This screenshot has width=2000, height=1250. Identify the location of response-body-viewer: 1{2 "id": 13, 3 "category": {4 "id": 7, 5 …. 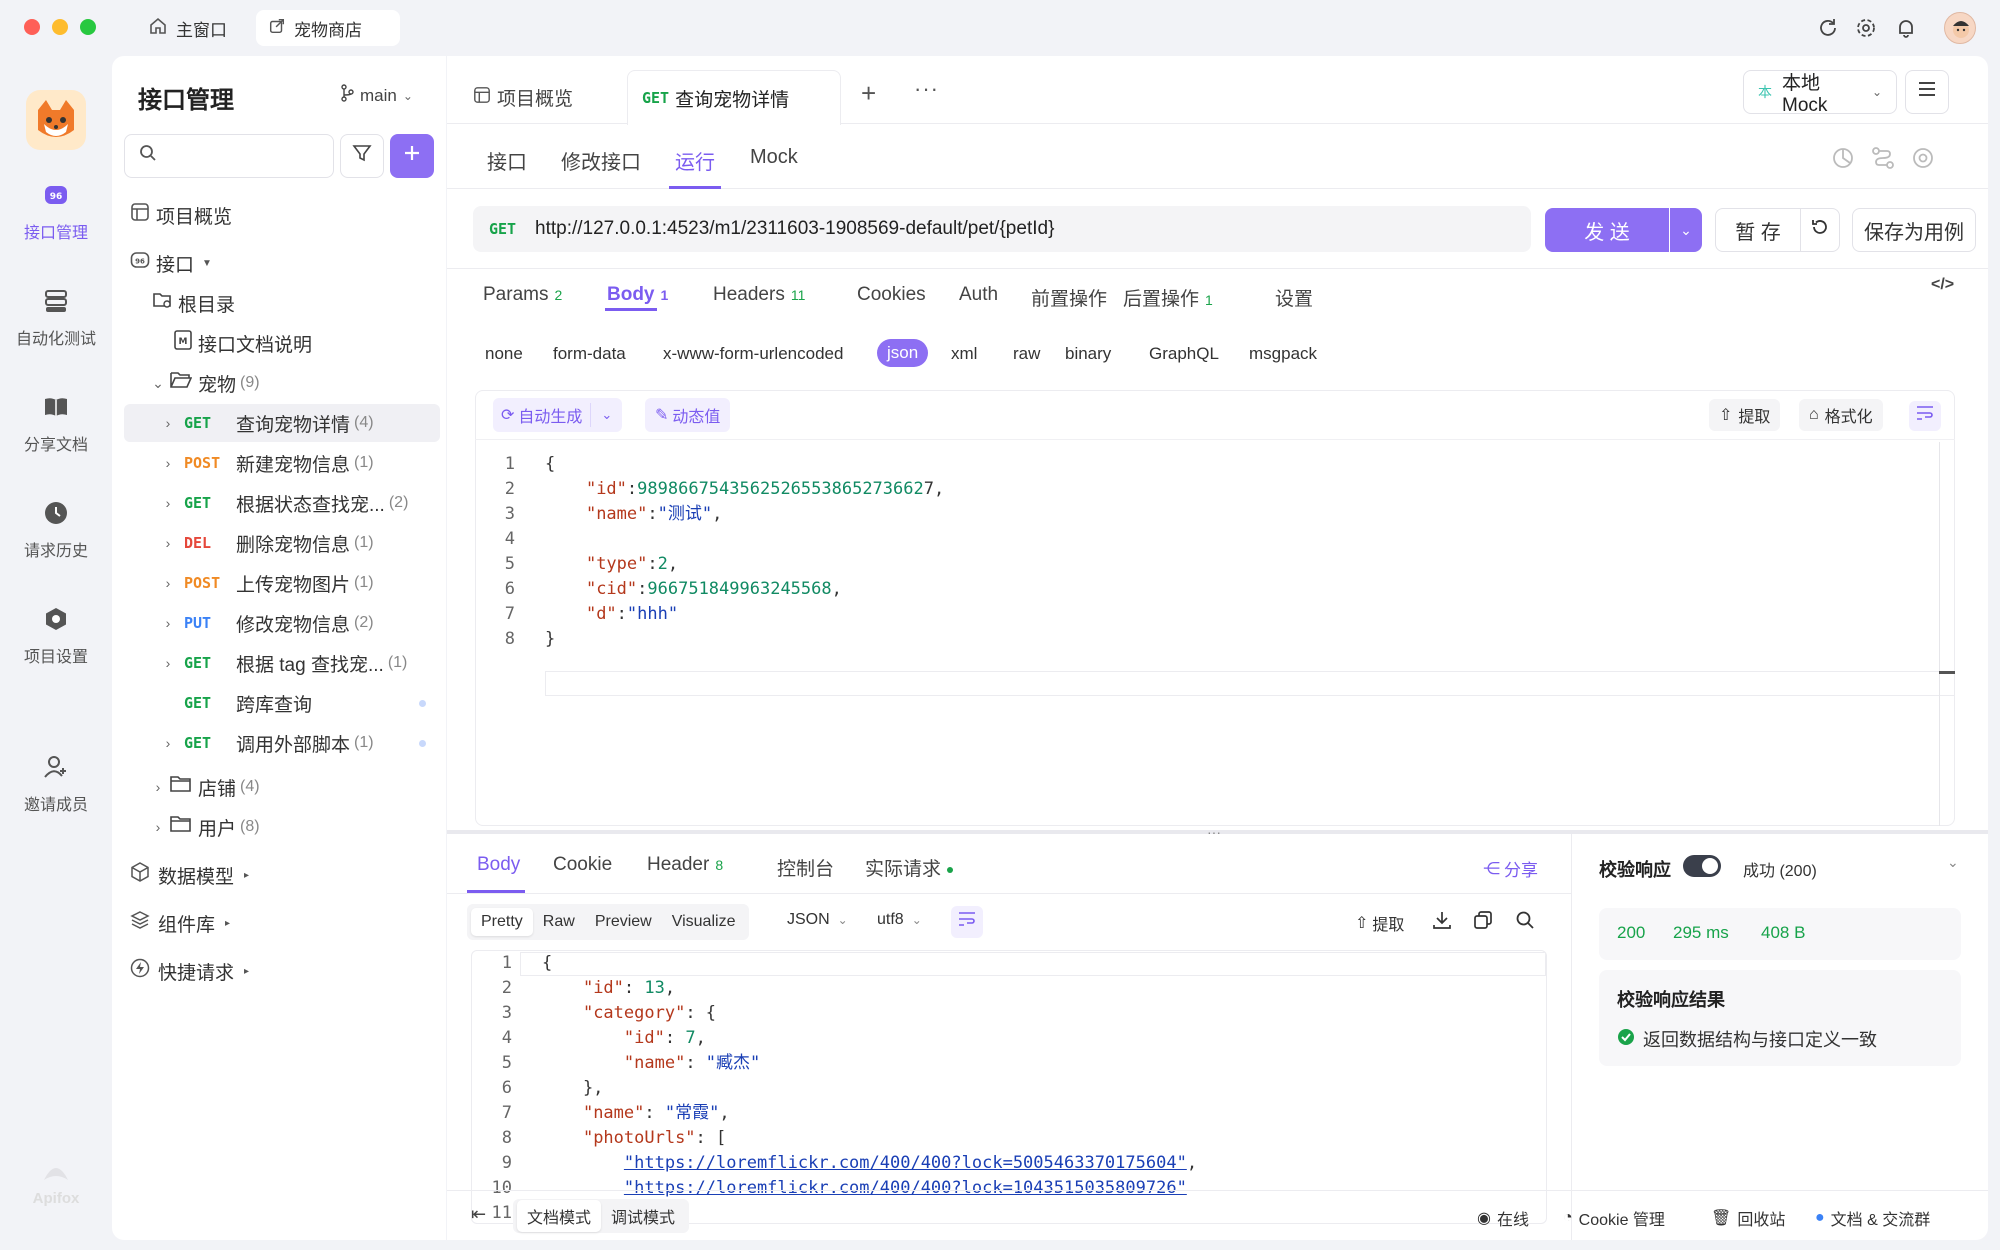
(1009, 1087).